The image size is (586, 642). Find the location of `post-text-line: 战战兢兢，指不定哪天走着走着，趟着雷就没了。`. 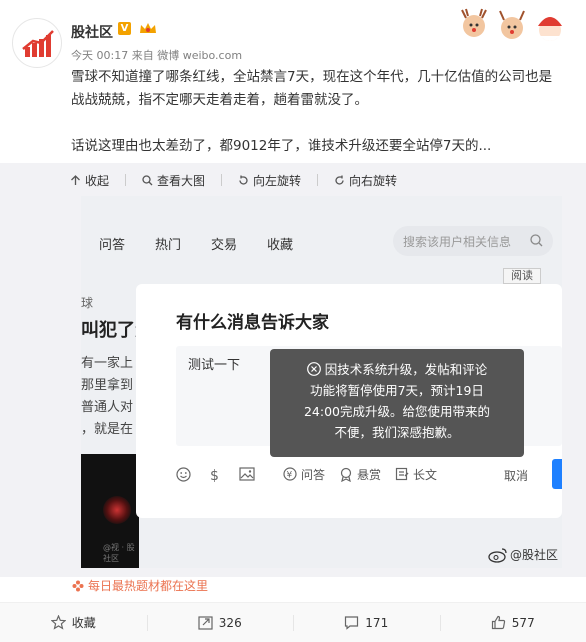

post-text-line: 战战兢兢，指不定哪天走着走着，趟着雷就没了。 is located at coordinates (219, 100).